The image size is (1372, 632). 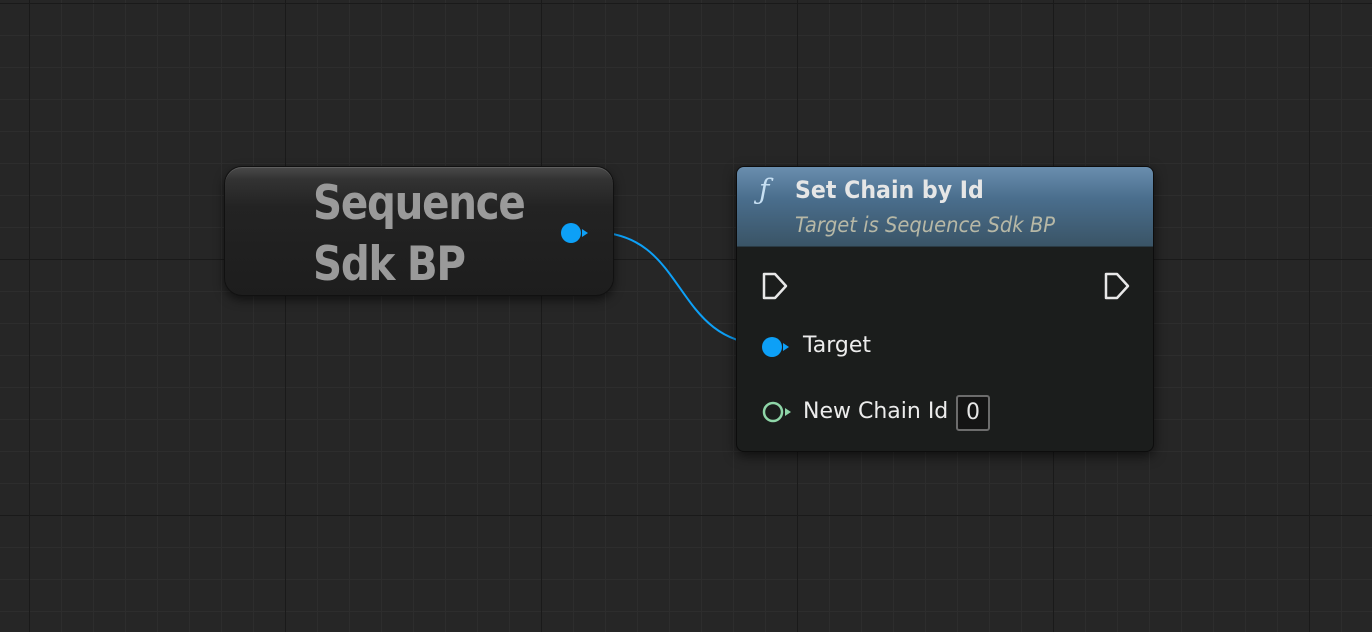 I want to click on object-output-pin-icon, so click(x=575, y=233).